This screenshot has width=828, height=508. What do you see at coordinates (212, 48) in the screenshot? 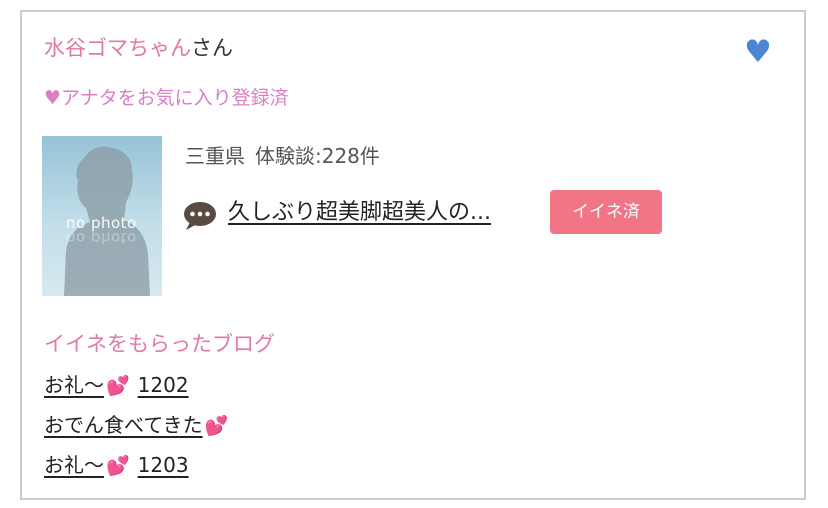
I see `user-name-suffix: さん` at bounding box center [212, 48].